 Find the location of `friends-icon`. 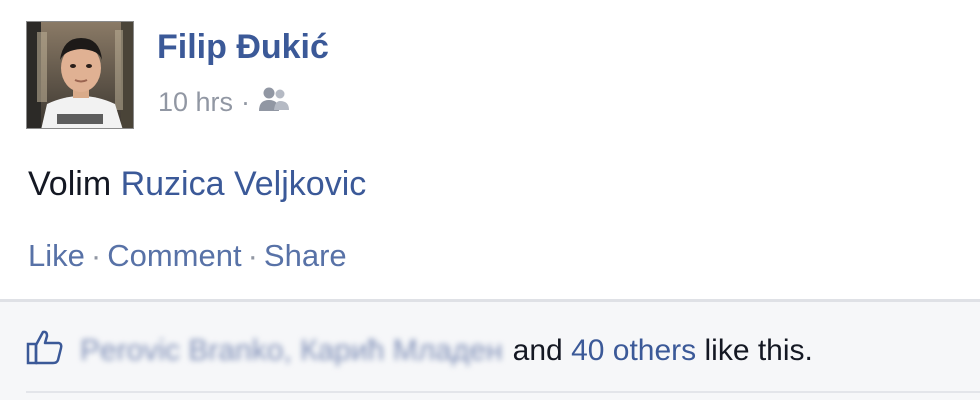

friends-icon is located at coordinates (274, 102).